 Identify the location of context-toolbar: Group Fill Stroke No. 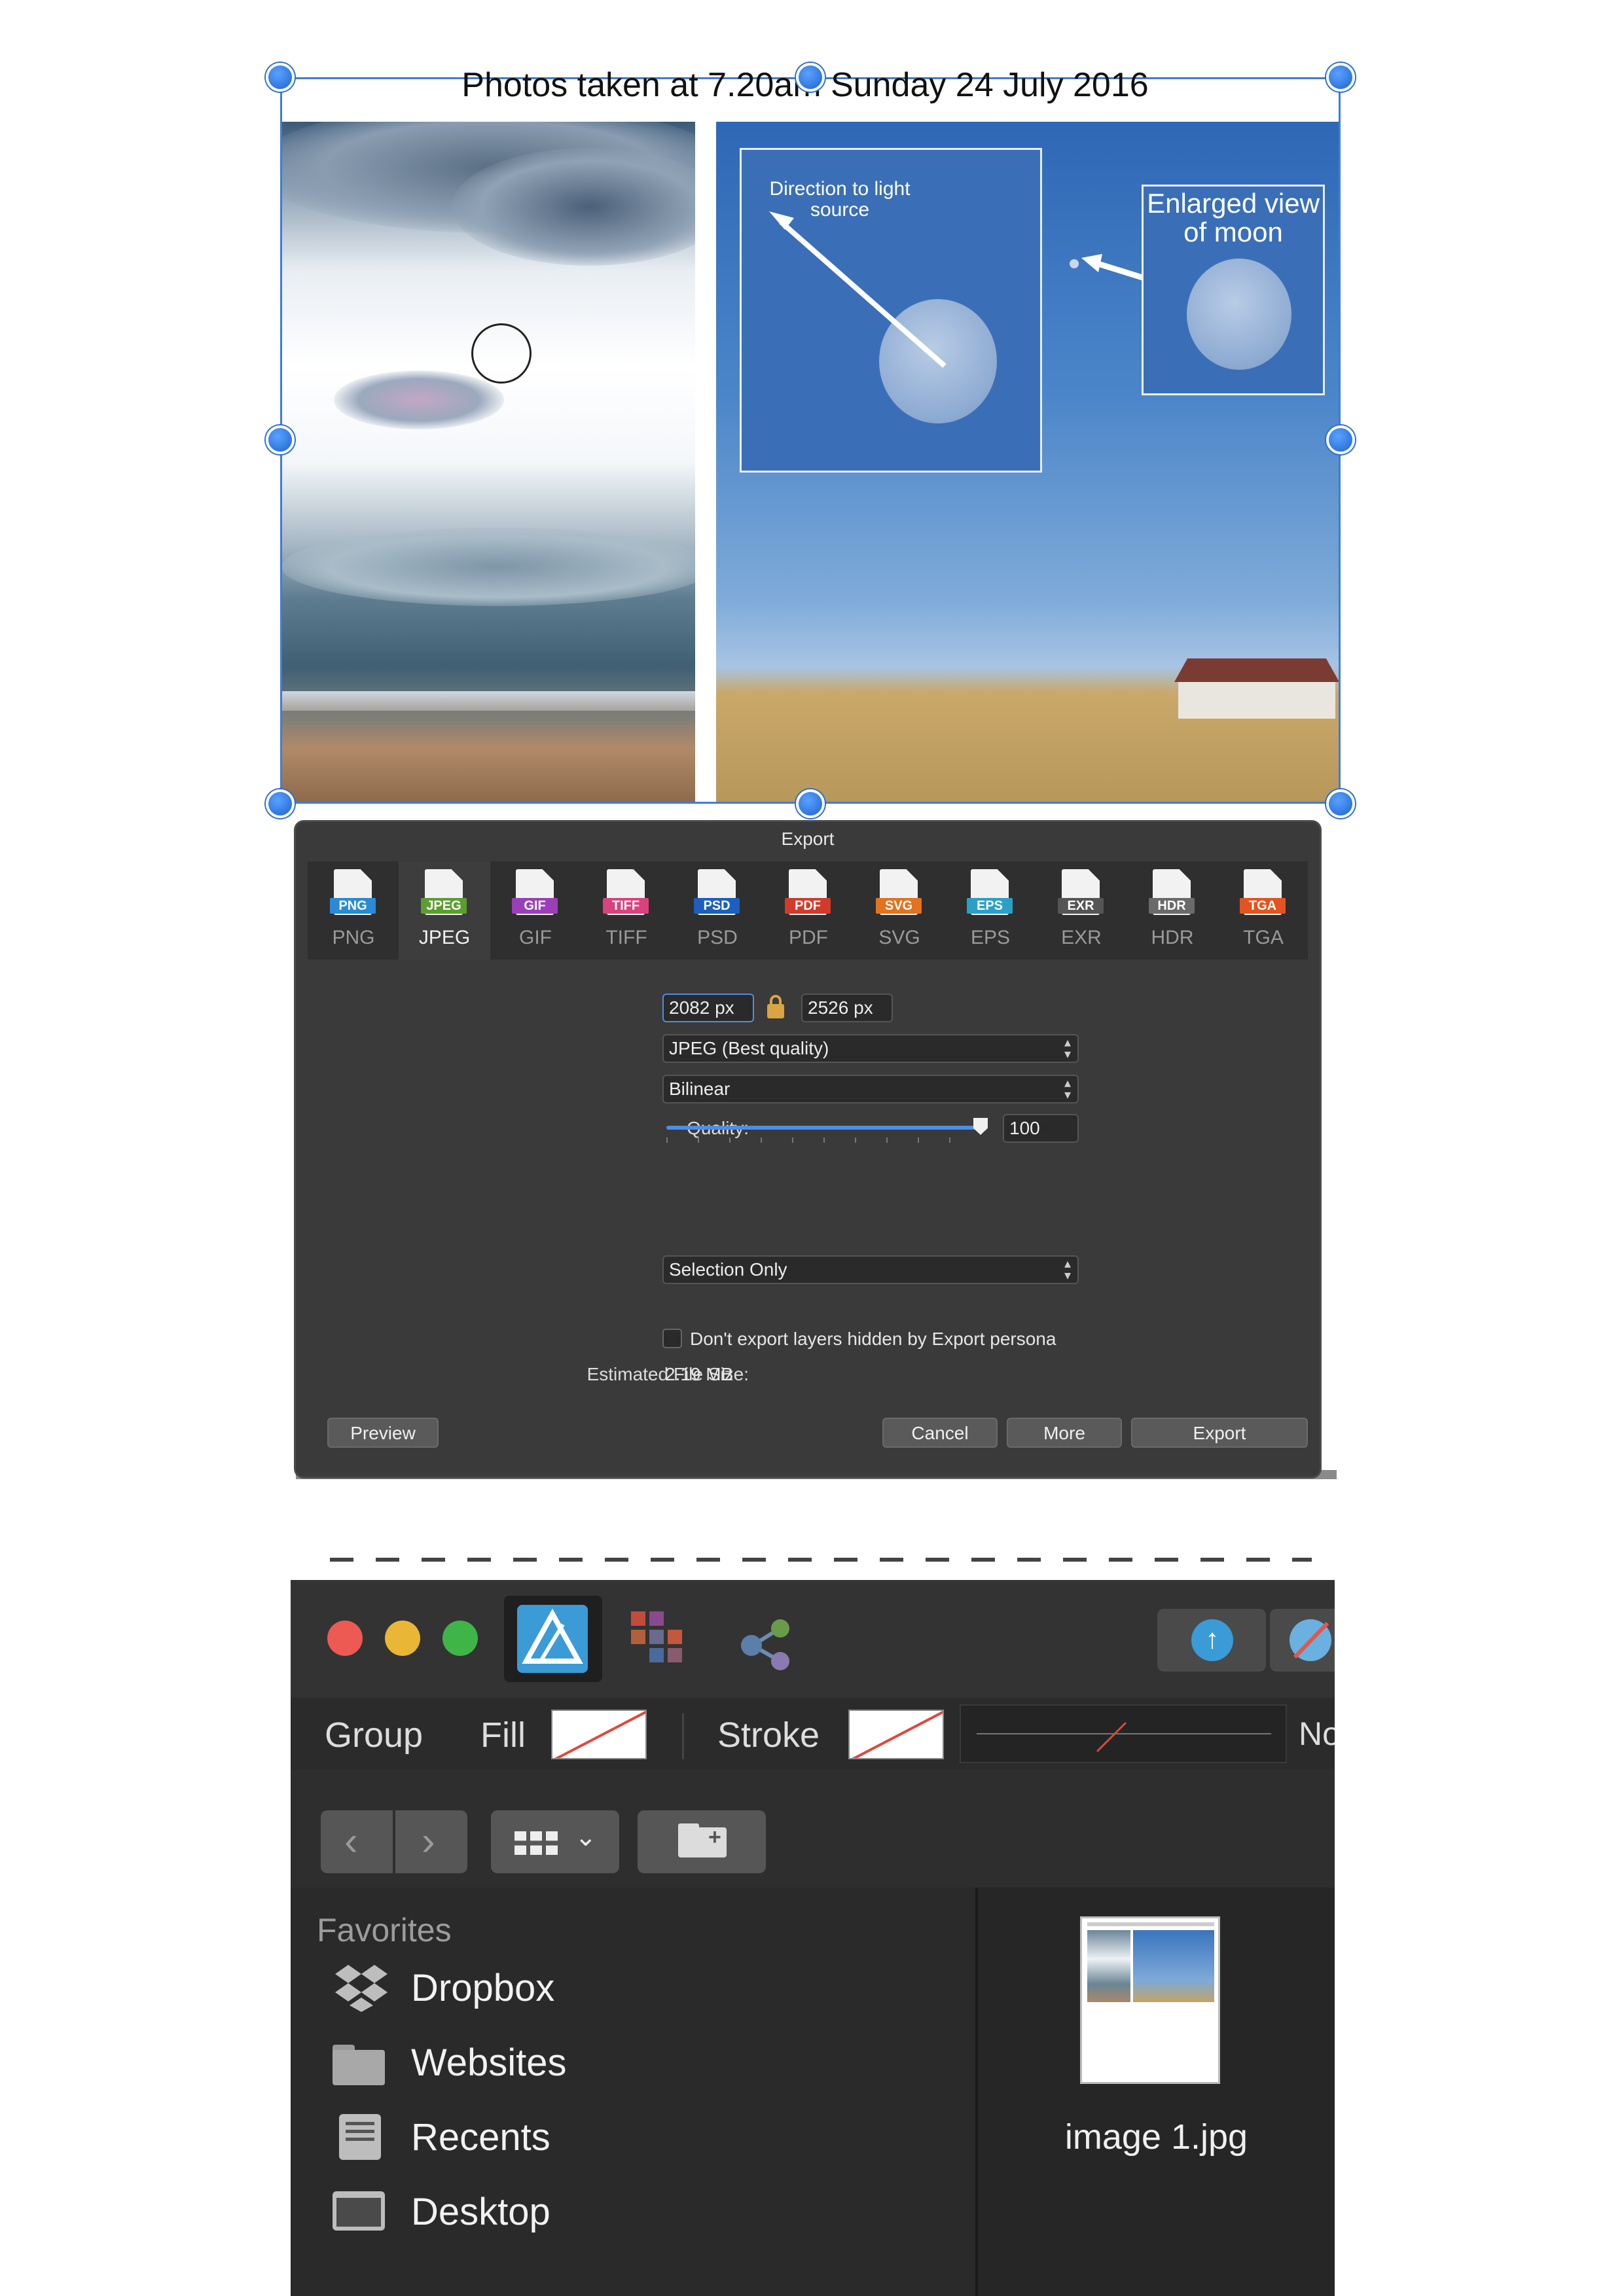
(813, 1734).